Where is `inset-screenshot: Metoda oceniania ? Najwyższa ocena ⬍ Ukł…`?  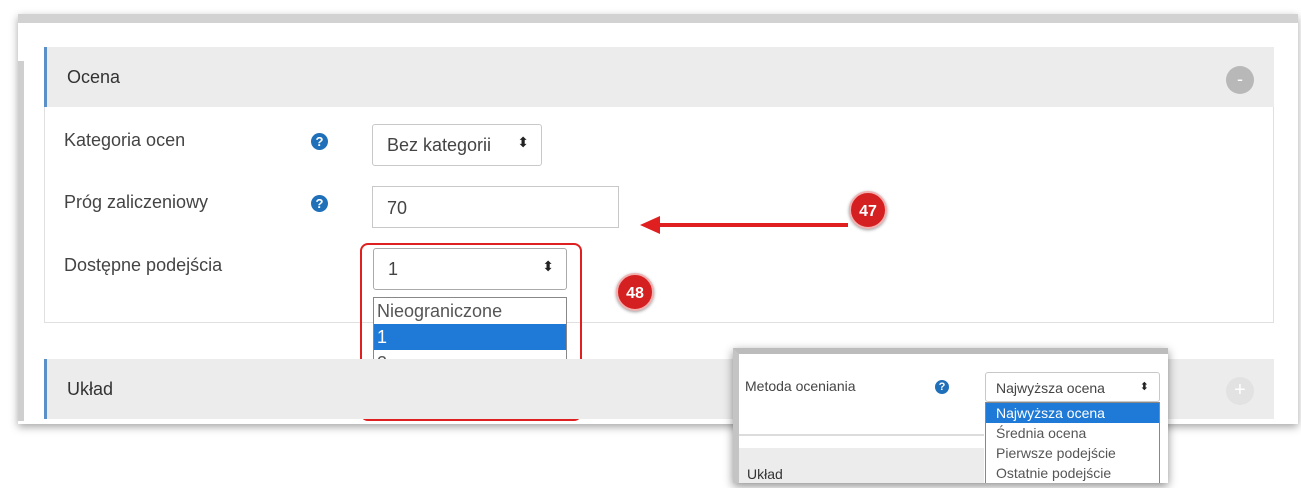
inset-screenshot: Metoda oceniania ? Najwyższa ocena ⬍ Ukł… is located at coordinates (950, 415).